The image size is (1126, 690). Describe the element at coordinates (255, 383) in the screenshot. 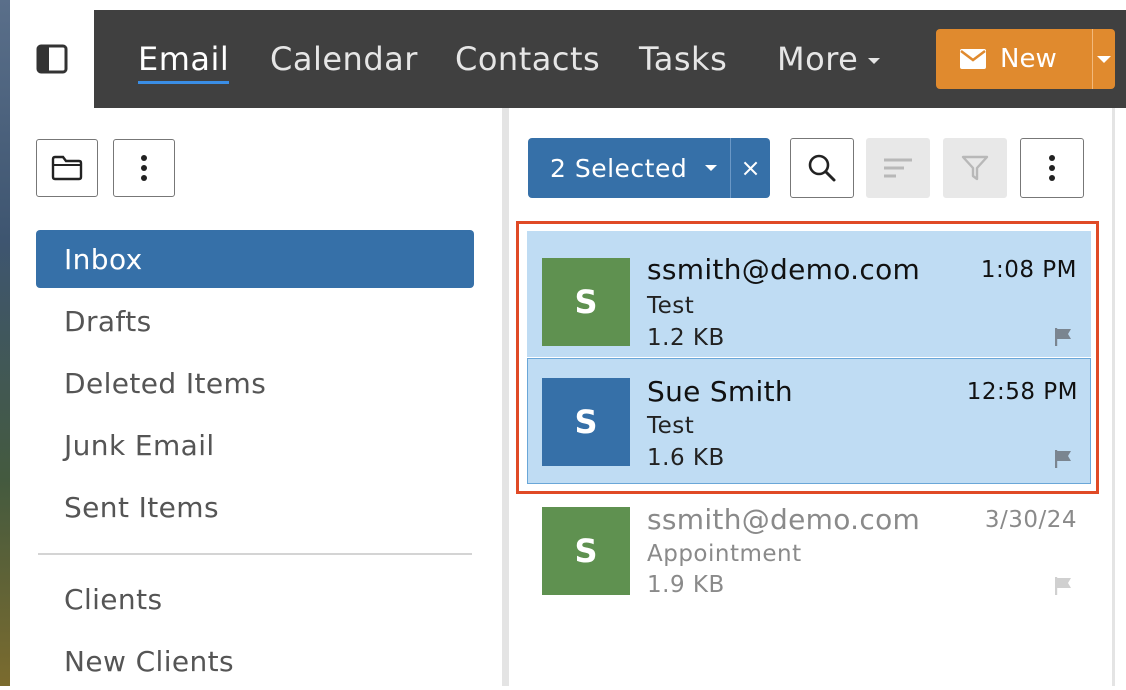

I see `folder-deleted-items: Deleted Items` at that location.